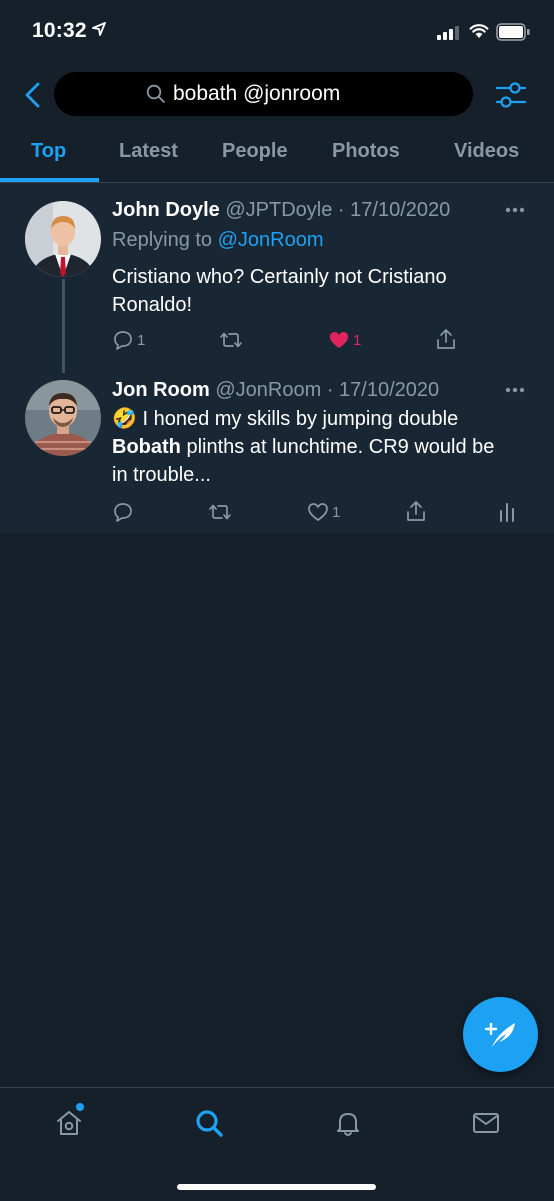  What do you see at coordinates (255, 151) in the screenshot?
I see `tab-people: People` at bounding box center [255, 151].